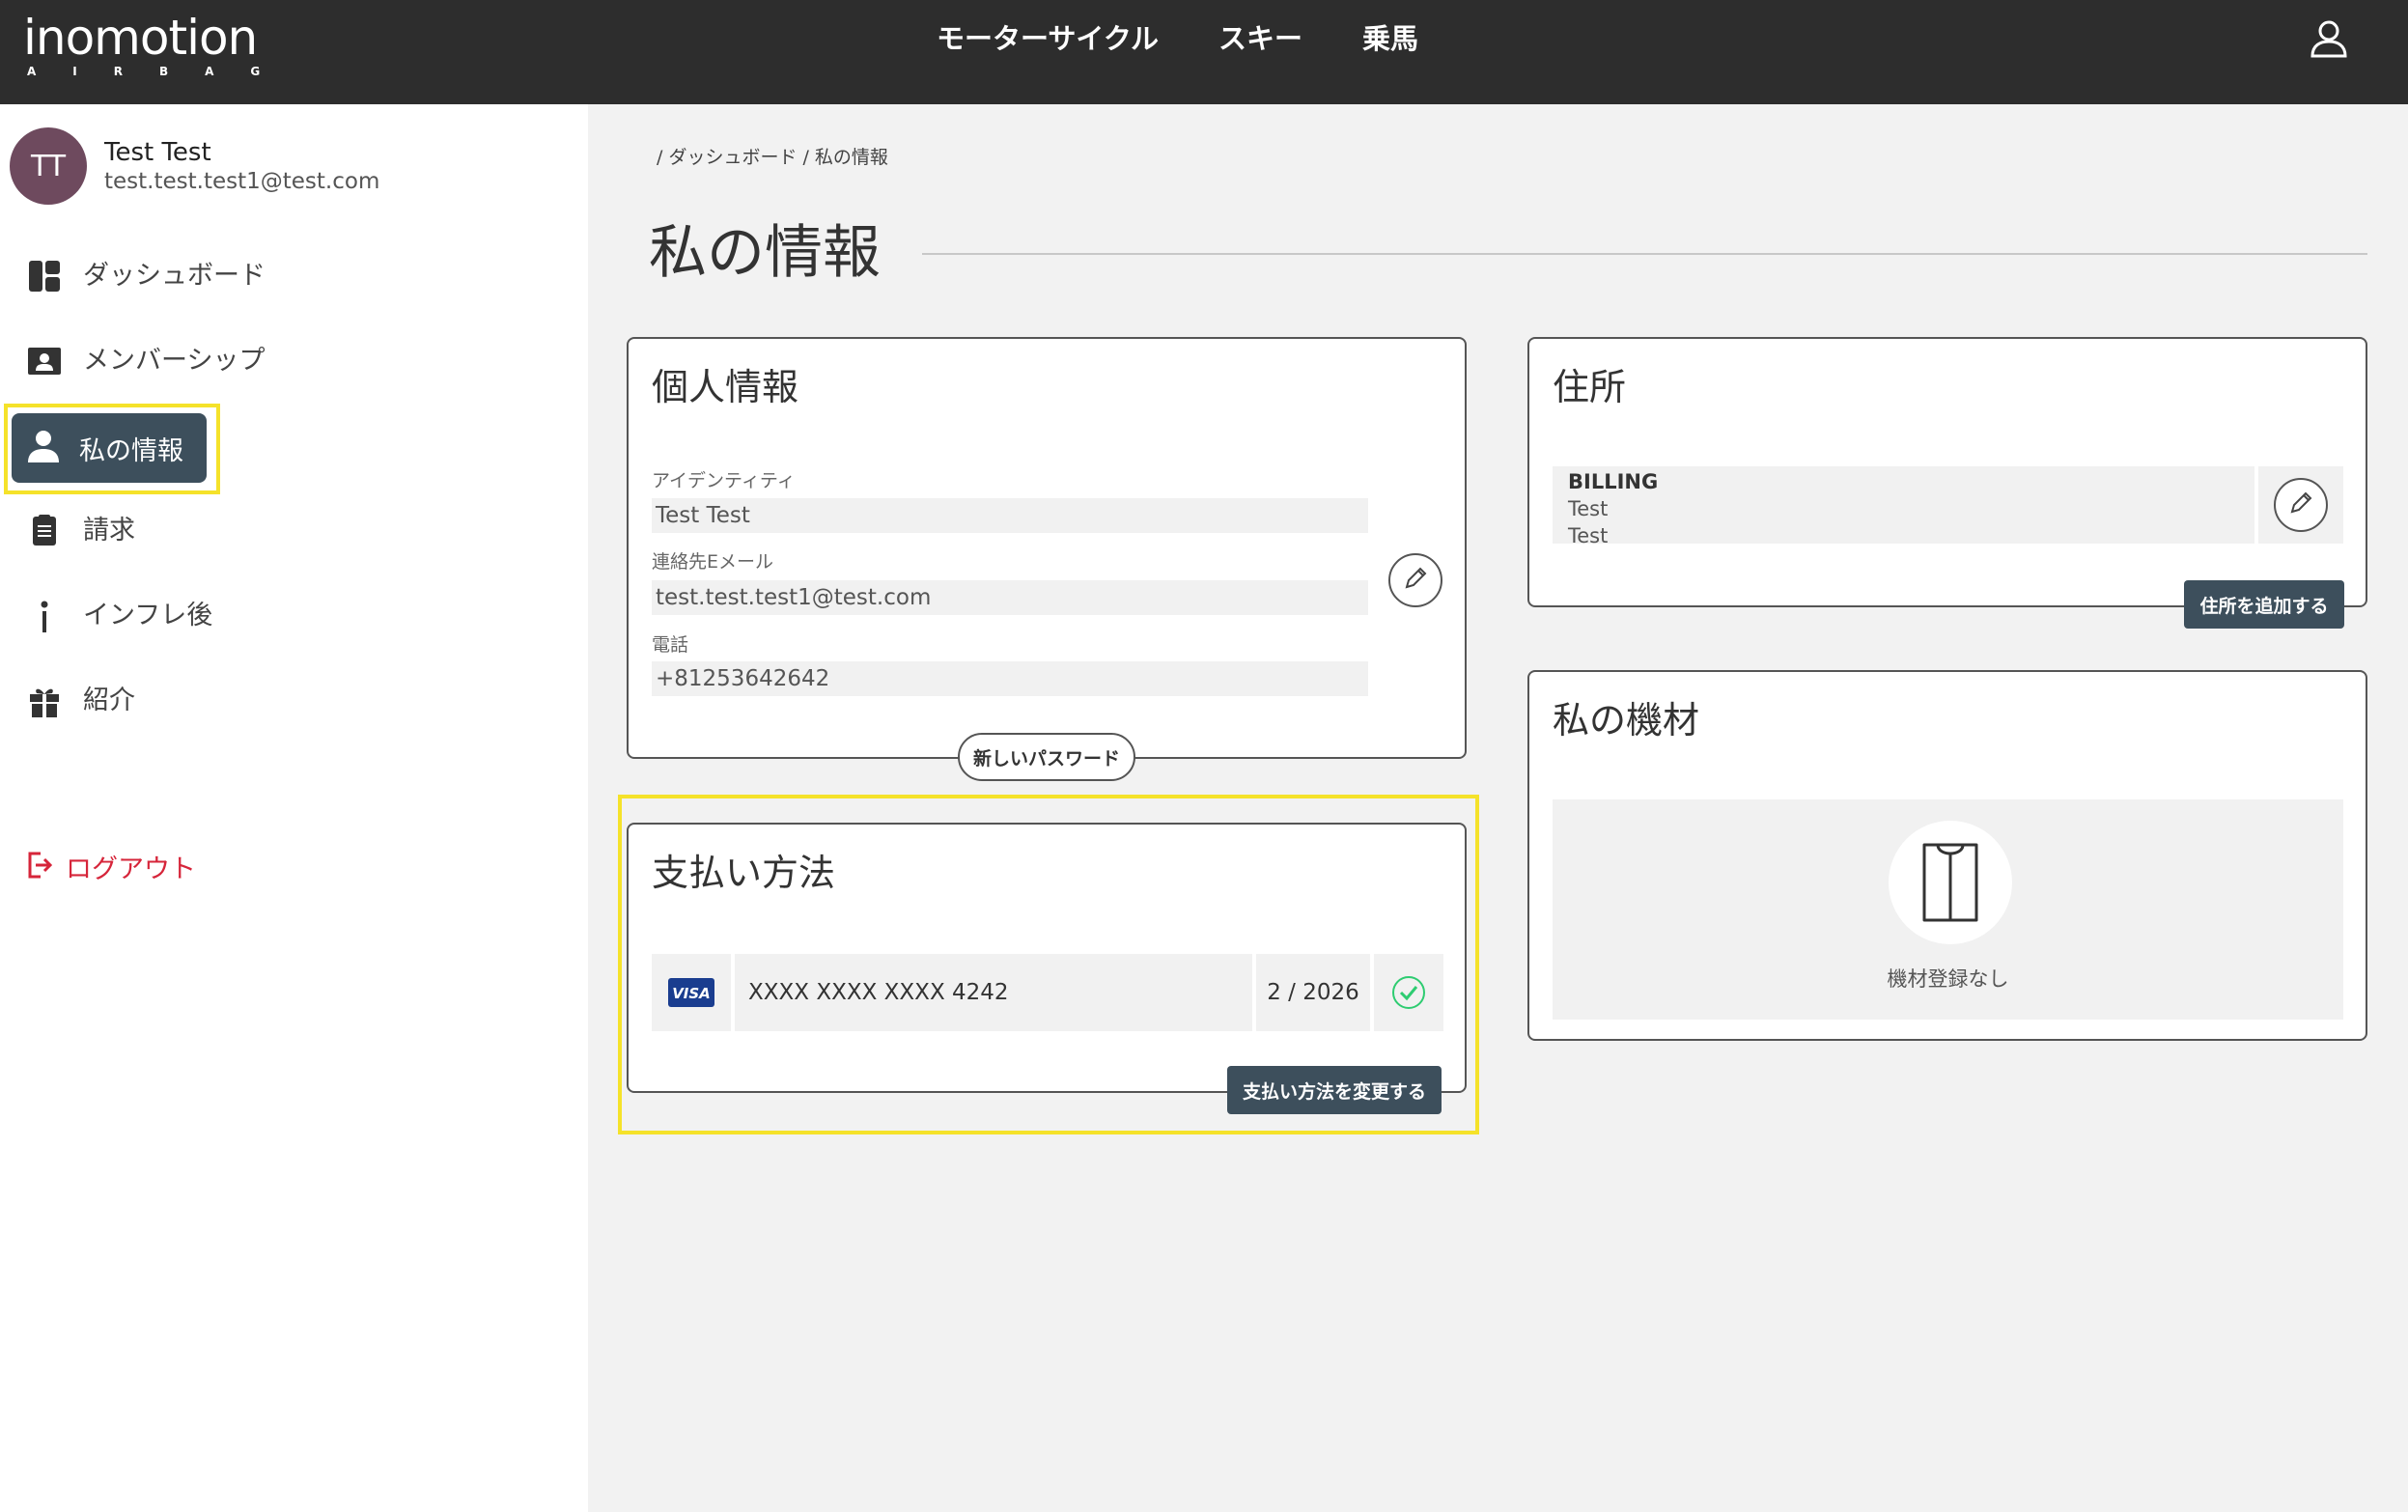 The width and height of the screenshot is (2408, 1512). I want to click on equipment-card: 私の機材 機材登録なし, so click(1947, 856).